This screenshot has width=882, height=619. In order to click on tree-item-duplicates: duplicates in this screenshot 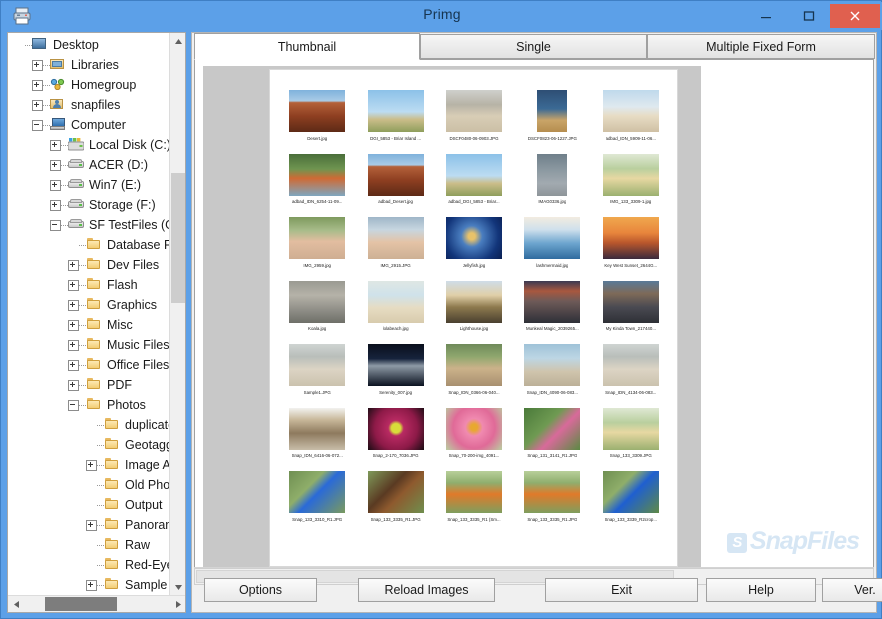, I will do `click(89, 425)`.